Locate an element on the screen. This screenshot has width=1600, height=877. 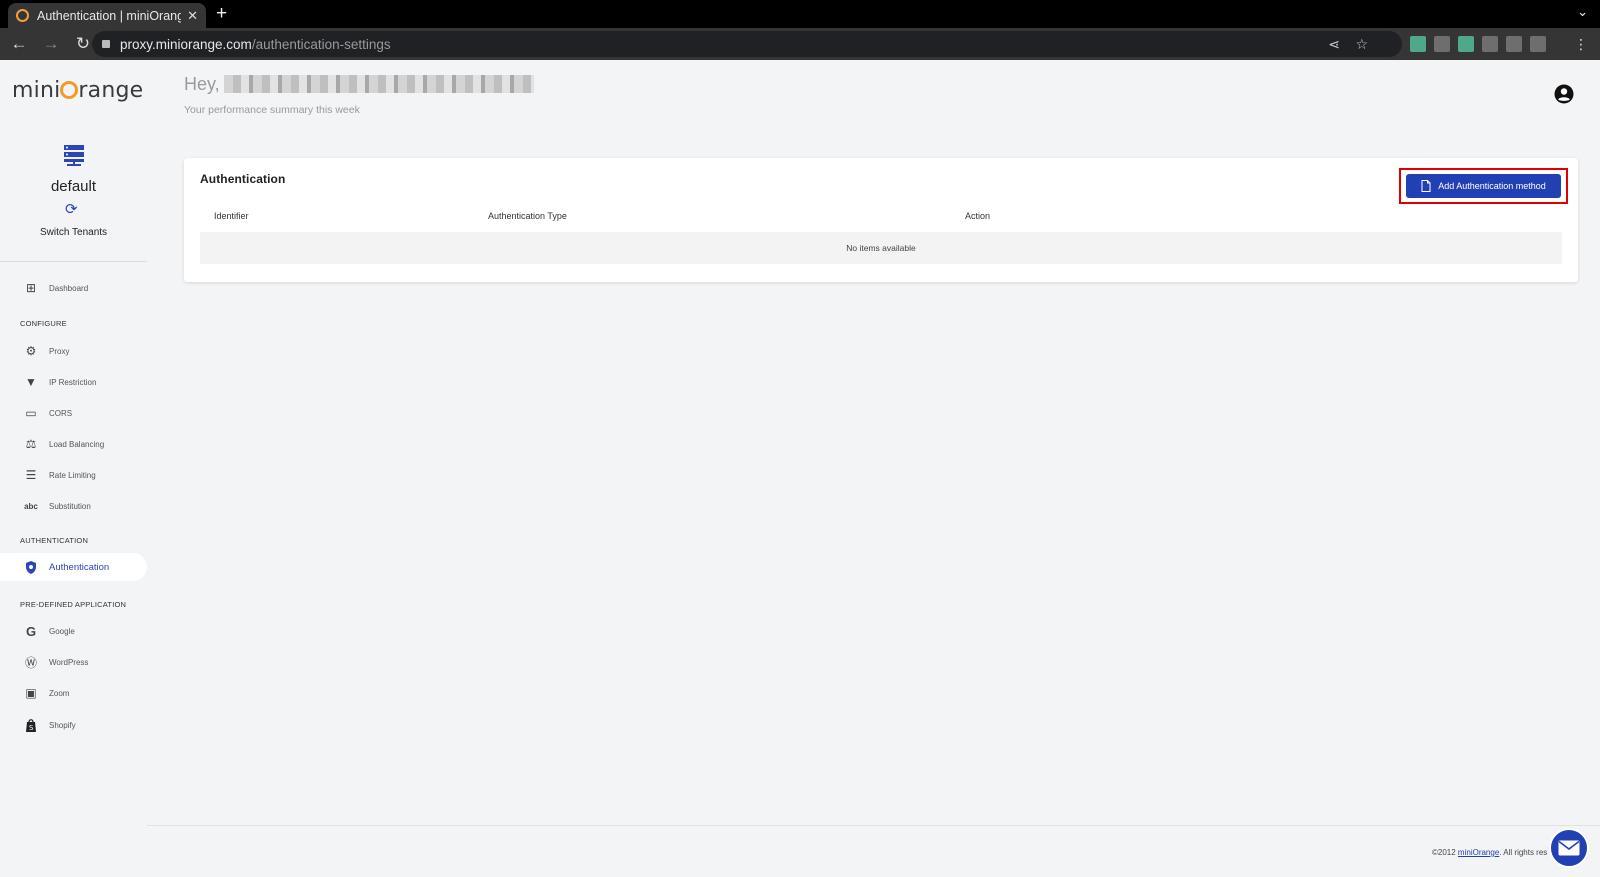
gear-icon: ⚙ is located at coordinates (31, 351).